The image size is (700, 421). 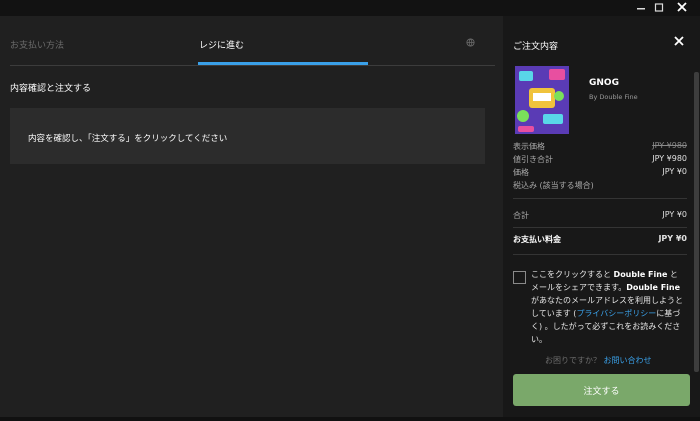 I want to click on display-price-row: 表示価格 JPY ¥980, so click(x=600, y=146).